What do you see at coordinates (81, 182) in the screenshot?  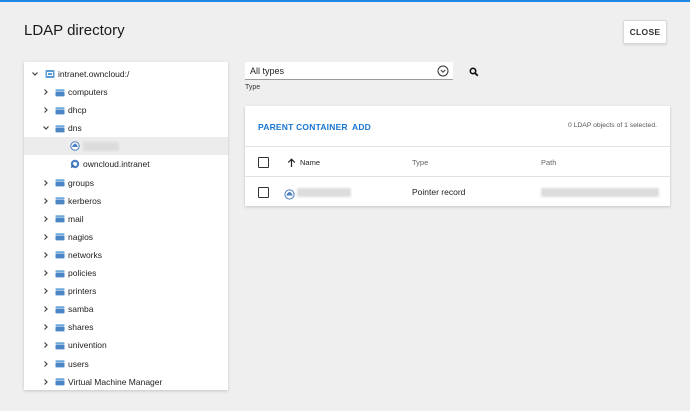 I see `tree-item-label: groups` at bounding box center [81, 182].